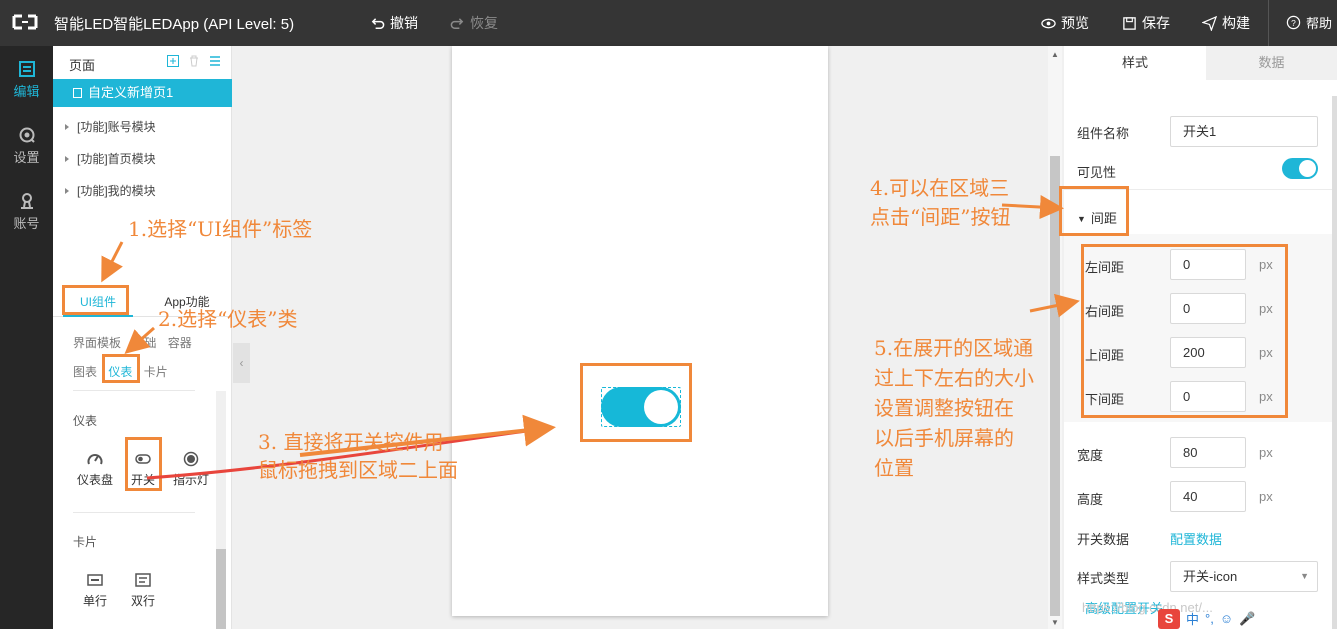 The height and width of the screenshot is (629, 1337). Describe the element at coordinates (139, 340) in the screenshot. I see `arrow-to-meter` at that location.